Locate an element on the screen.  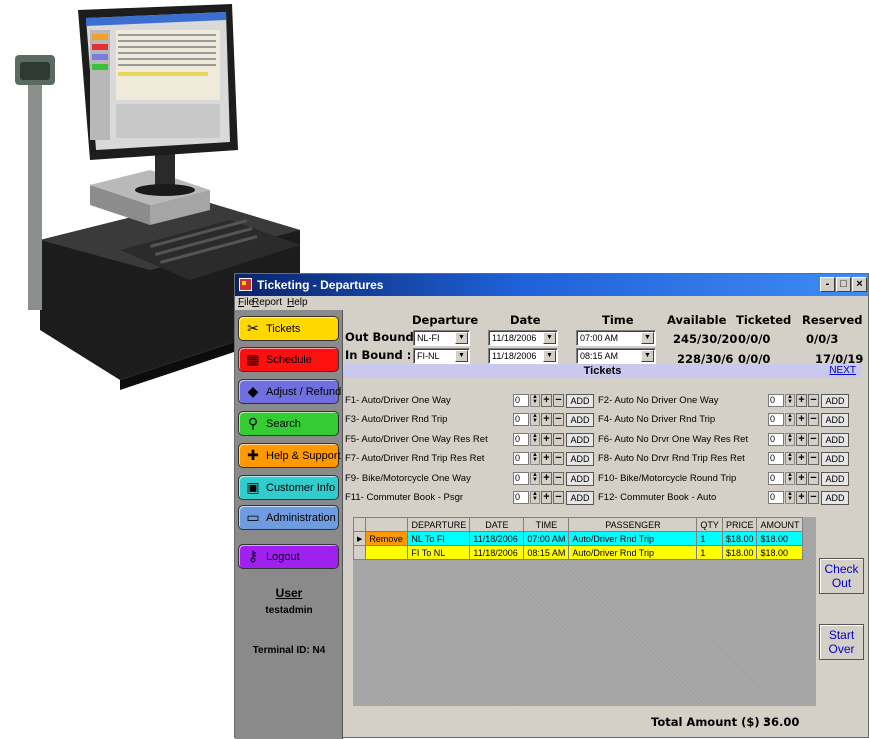
sidebar-item-adjust-refund: ◆ Adjust / Refund is located at coordinates (289, 391).